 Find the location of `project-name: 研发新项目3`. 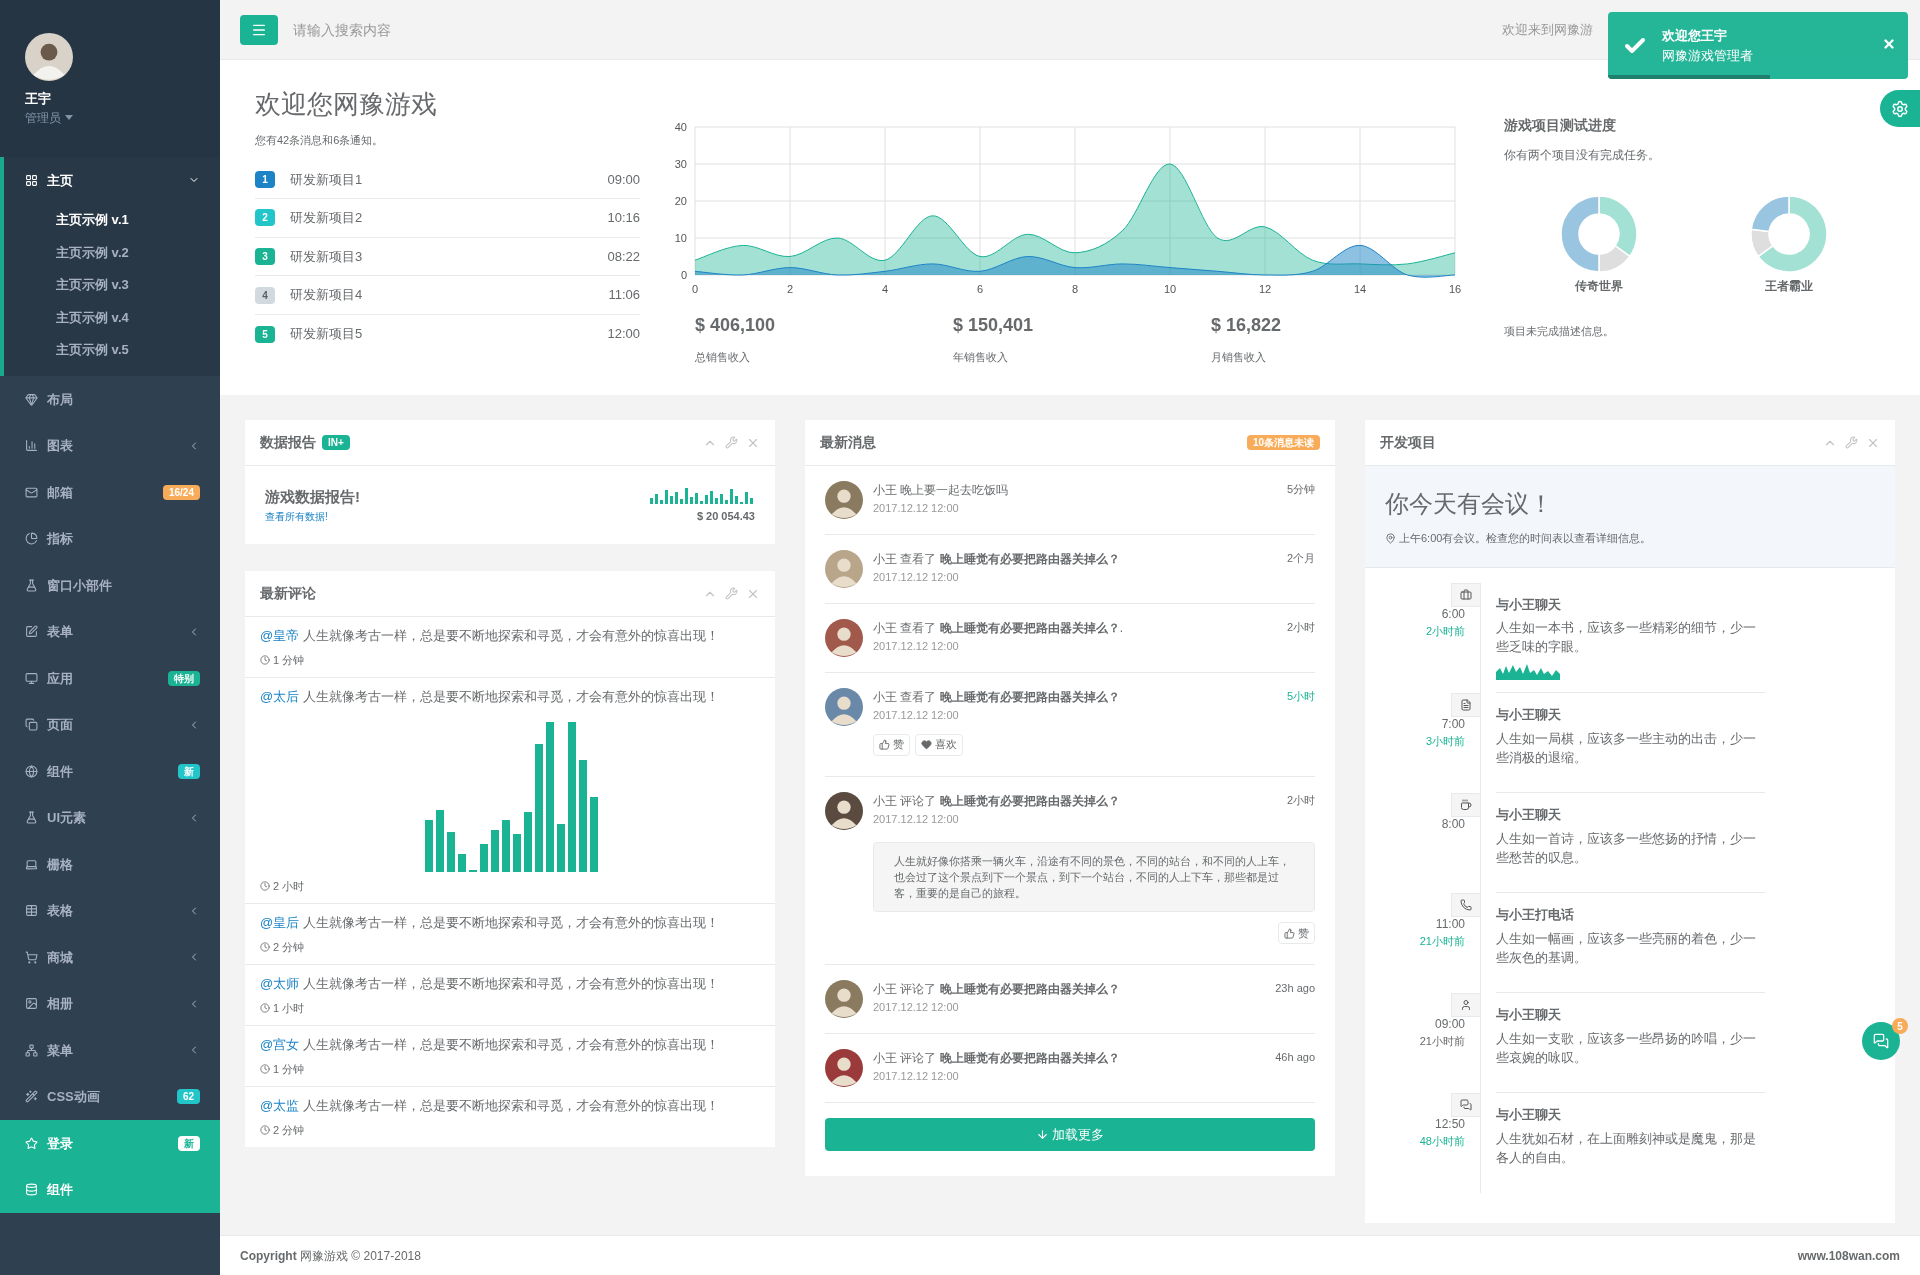

project-name: 研发新项目3 is located at coordinates (326, 256).